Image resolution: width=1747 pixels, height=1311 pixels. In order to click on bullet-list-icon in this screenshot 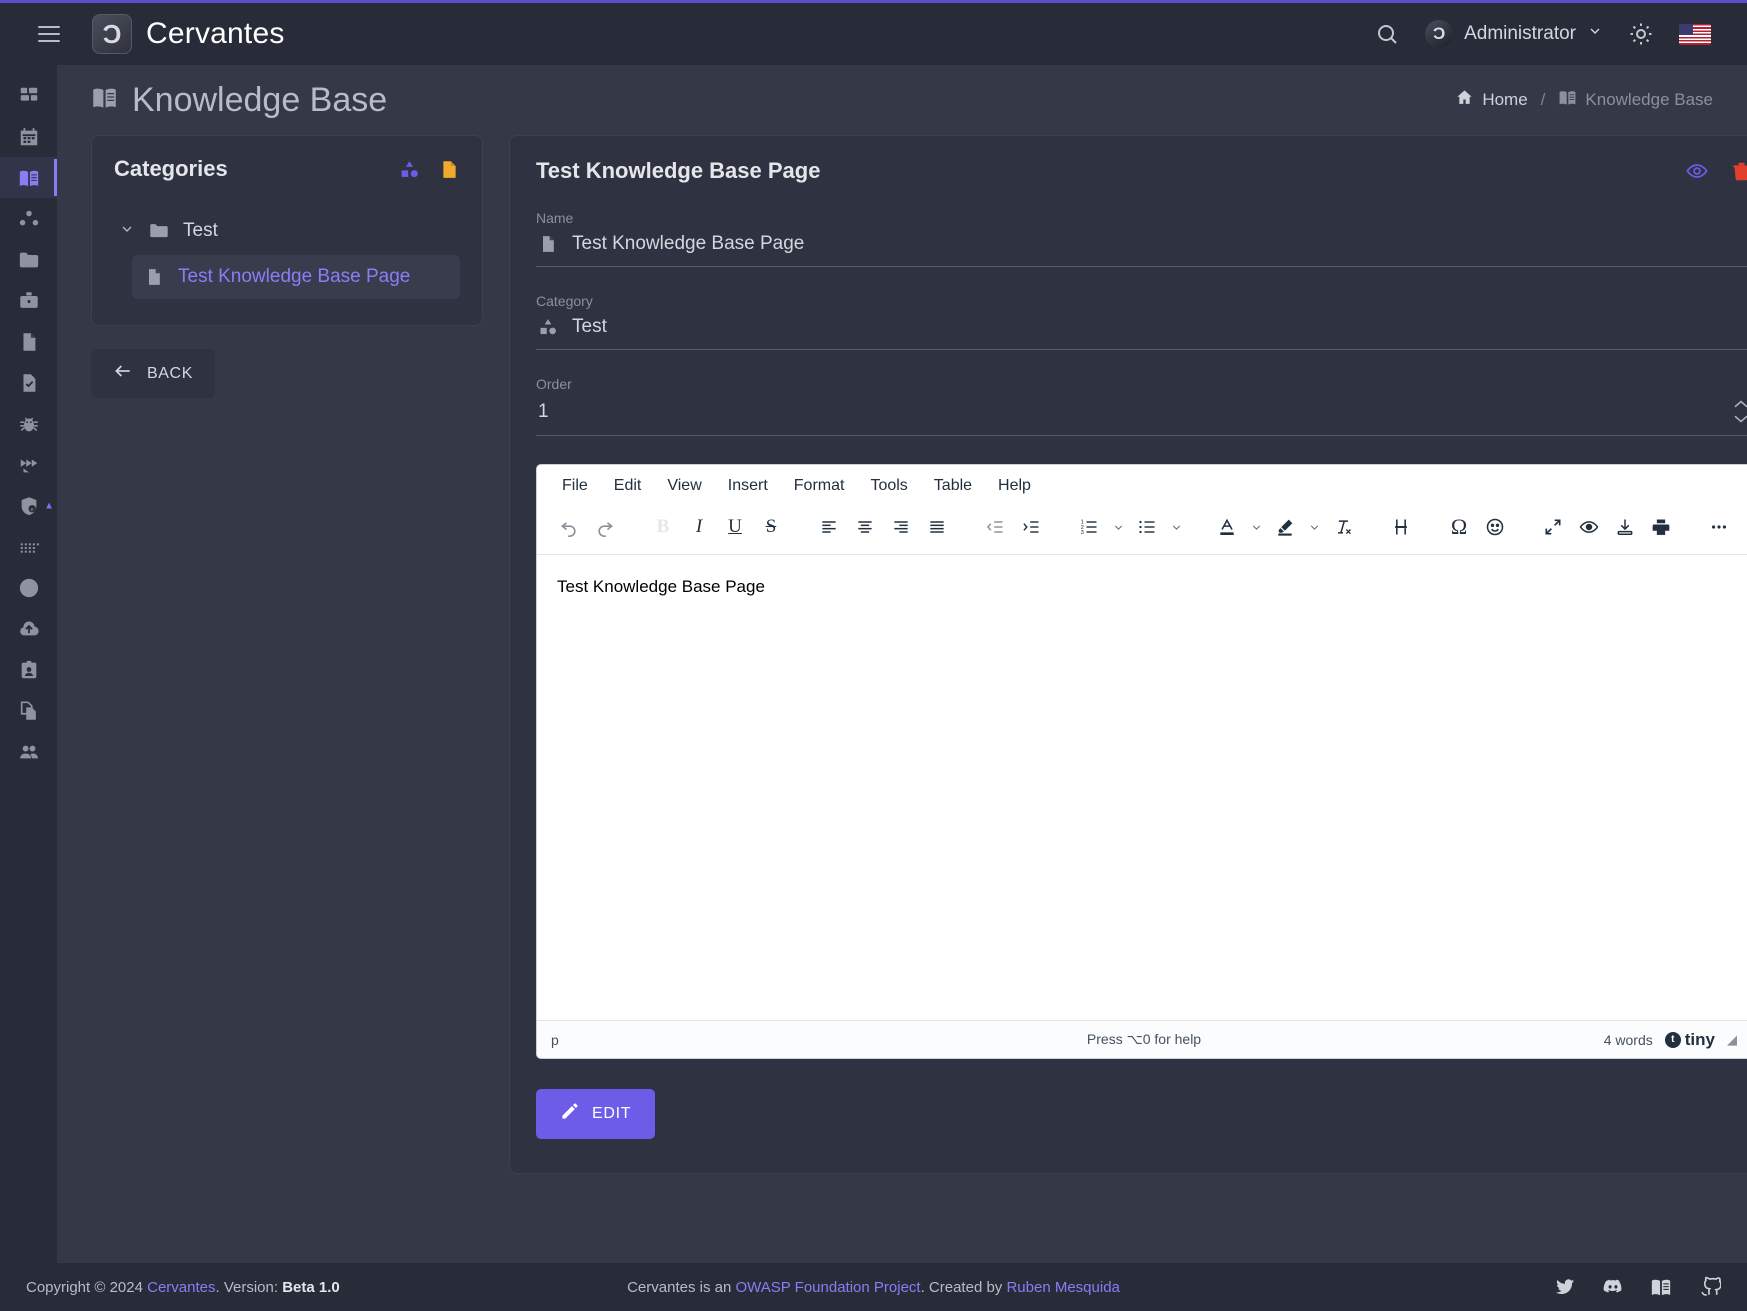, I will do `click(1147, 527)`.